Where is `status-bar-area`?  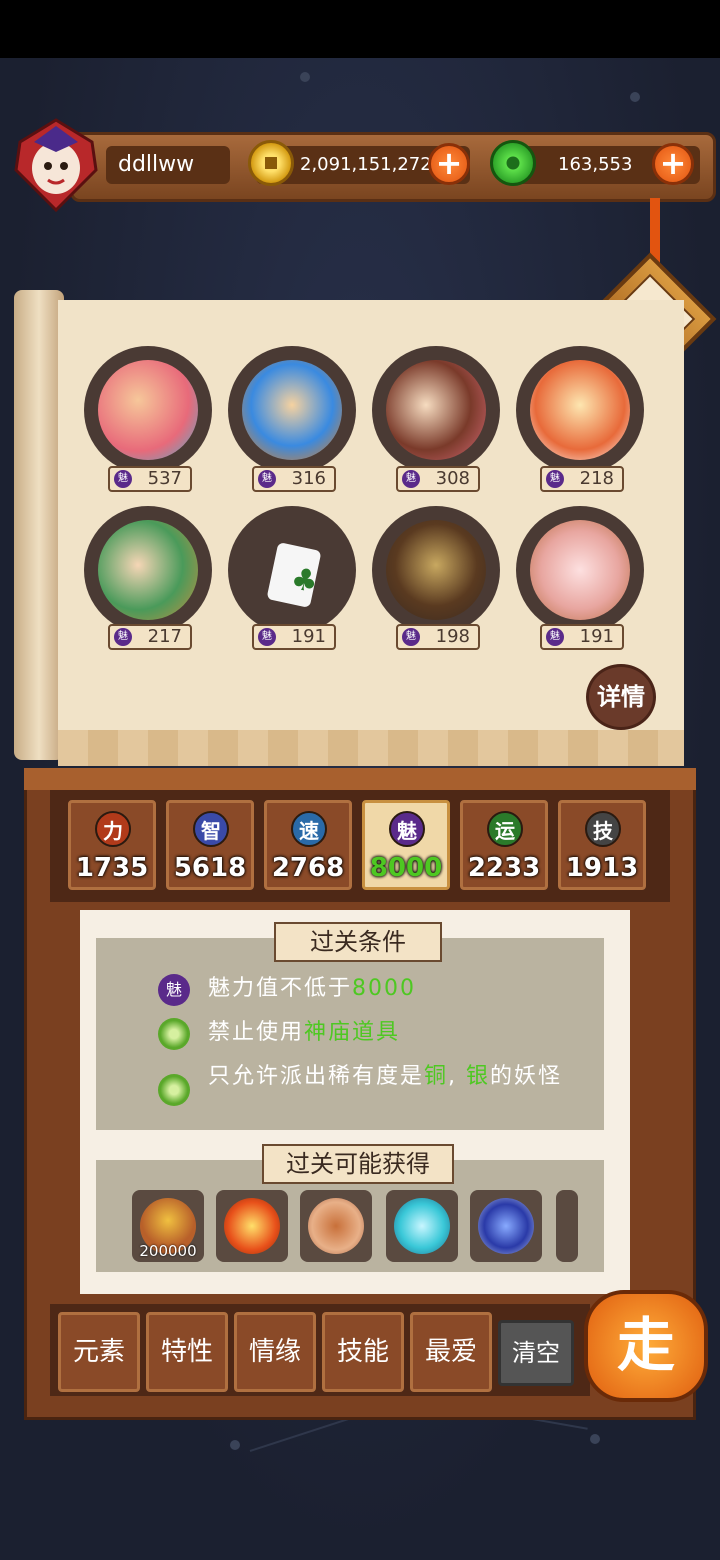 status-bar-area is located at coordinates (360, 29).